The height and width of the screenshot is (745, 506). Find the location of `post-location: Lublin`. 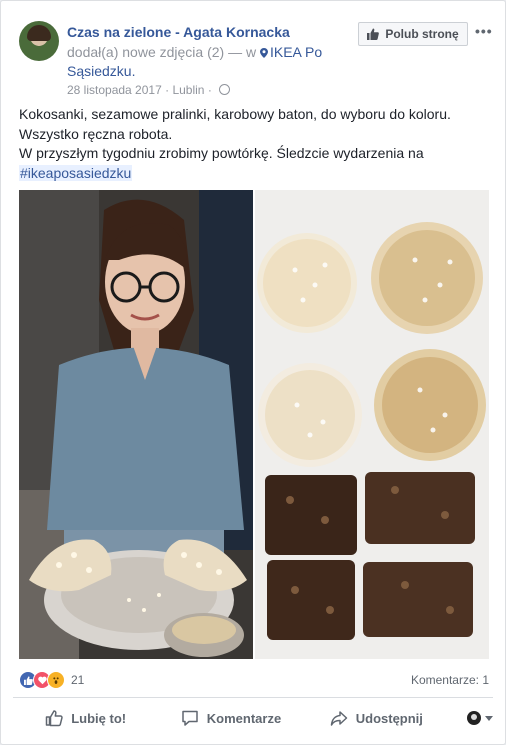

post-location: Lublin is located at coordinates (188, 90).